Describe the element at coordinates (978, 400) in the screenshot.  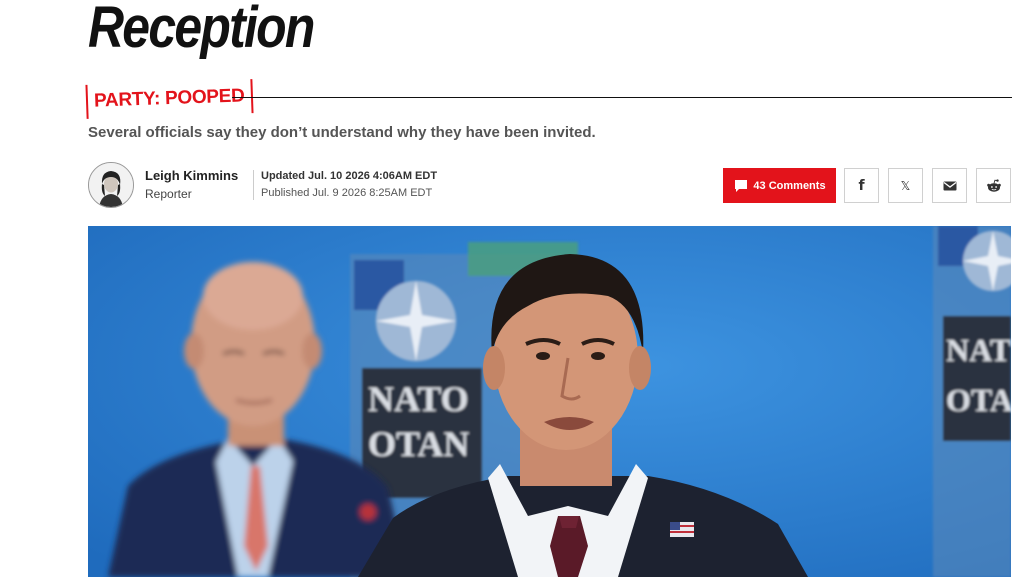
I see `otan-text-right: OTA` at that location.